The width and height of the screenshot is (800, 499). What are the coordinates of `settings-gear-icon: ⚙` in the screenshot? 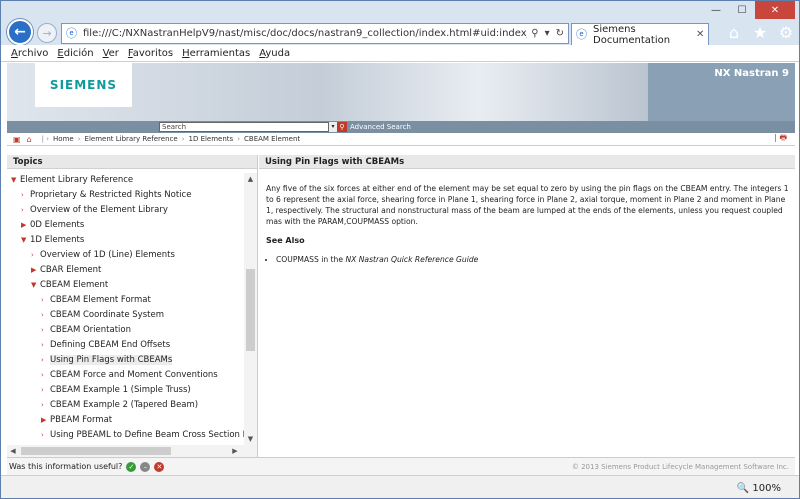 It's located at (786, 32).